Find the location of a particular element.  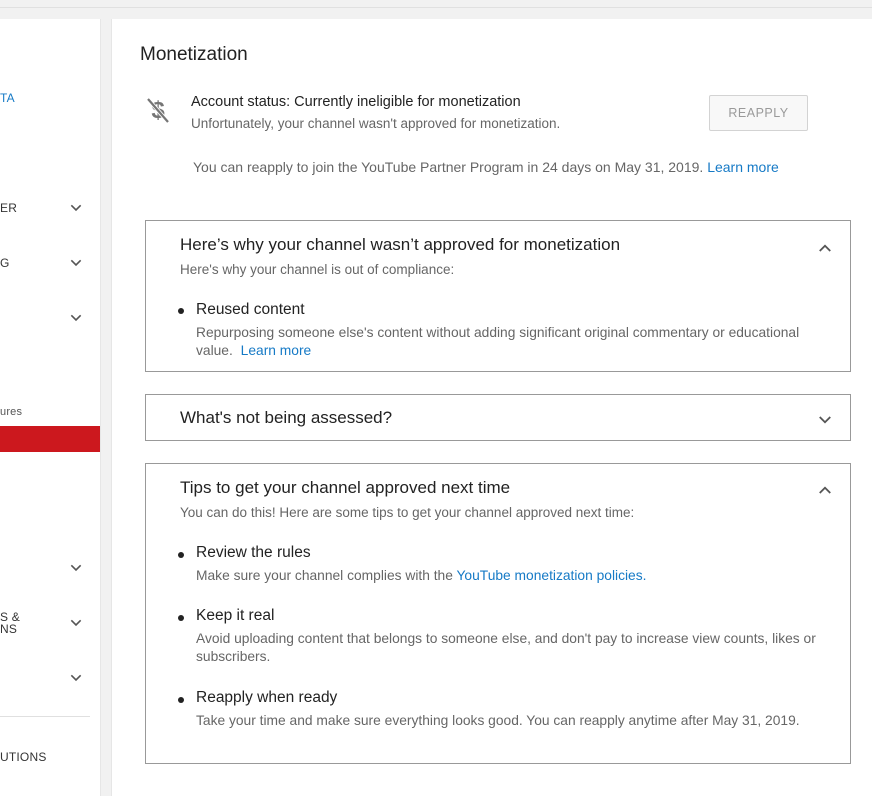

sidebar-item-g: G is located at coordinates (50, 263).